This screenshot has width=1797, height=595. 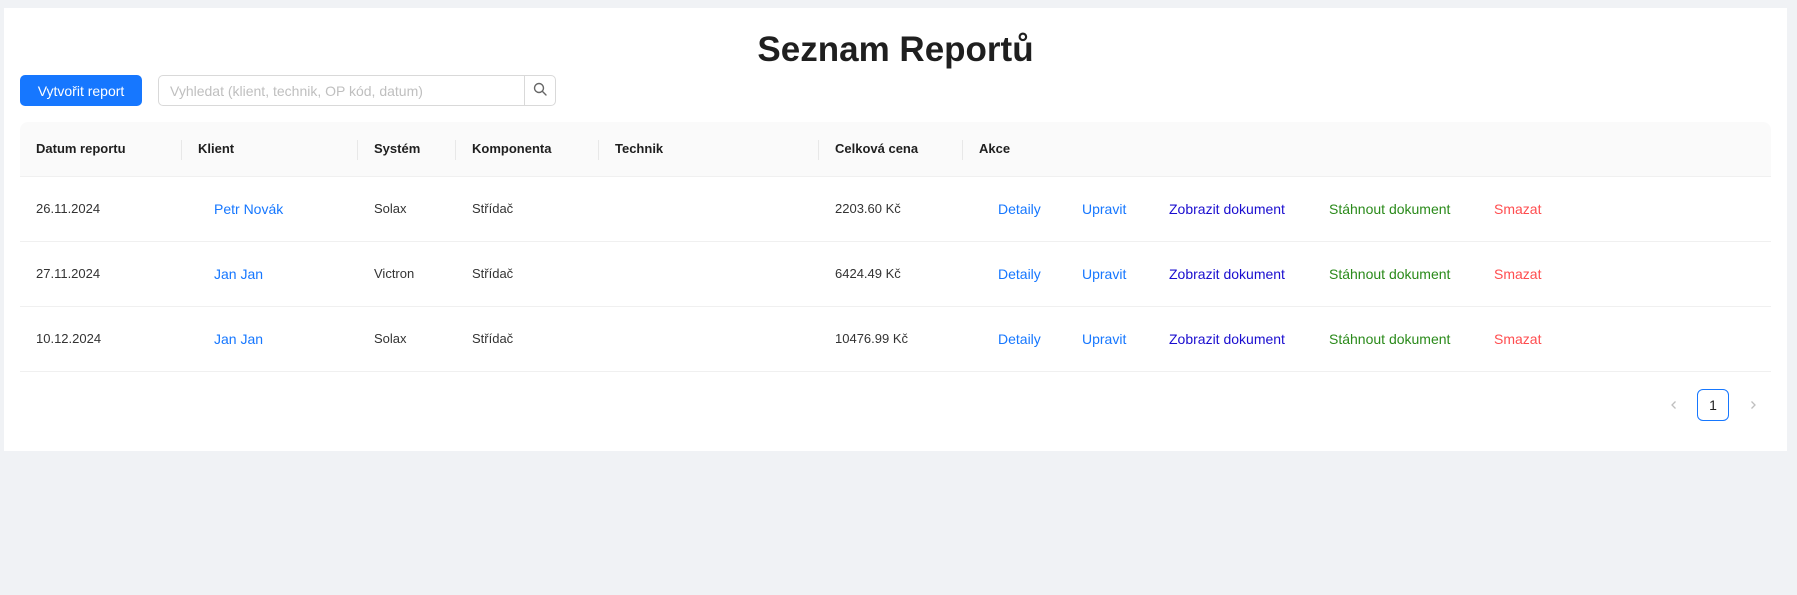 I want to click on pagination-page-1: 1, so click(x=1713, y=405).